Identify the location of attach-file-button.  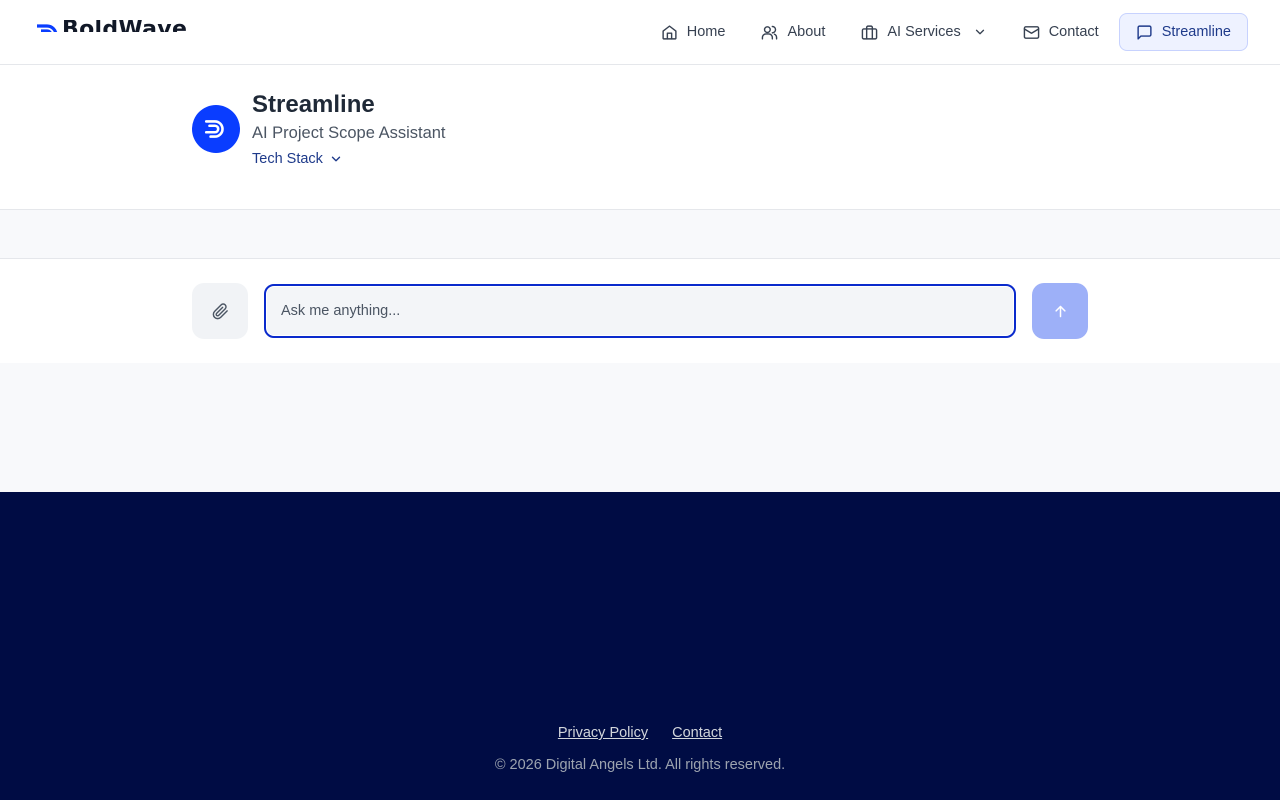
(220, 311).